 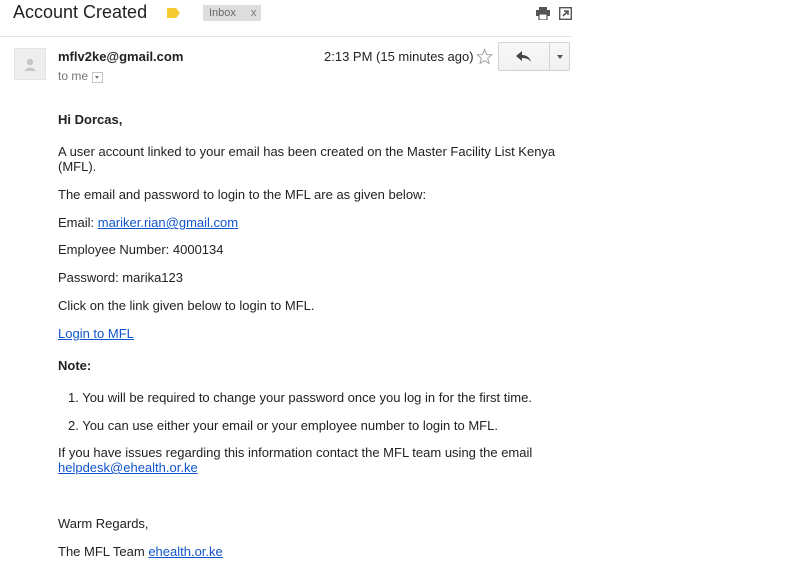 I want to click on email-line: Email: mariker.rian@gmail.com, so click(x=148, y=222).